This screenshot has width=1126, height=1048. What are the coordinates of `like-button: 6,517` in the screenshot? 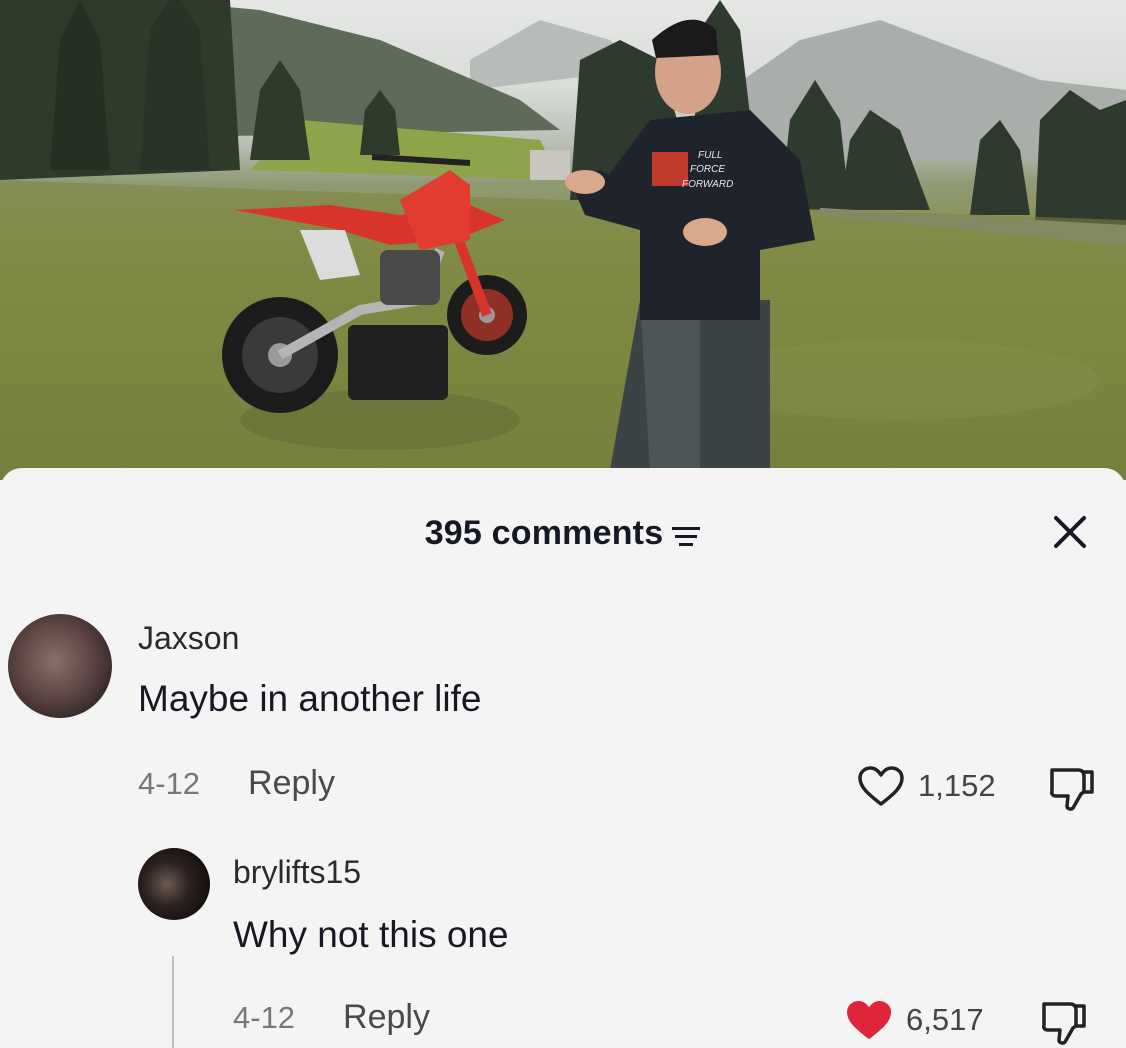 It's located at (914, 1020).